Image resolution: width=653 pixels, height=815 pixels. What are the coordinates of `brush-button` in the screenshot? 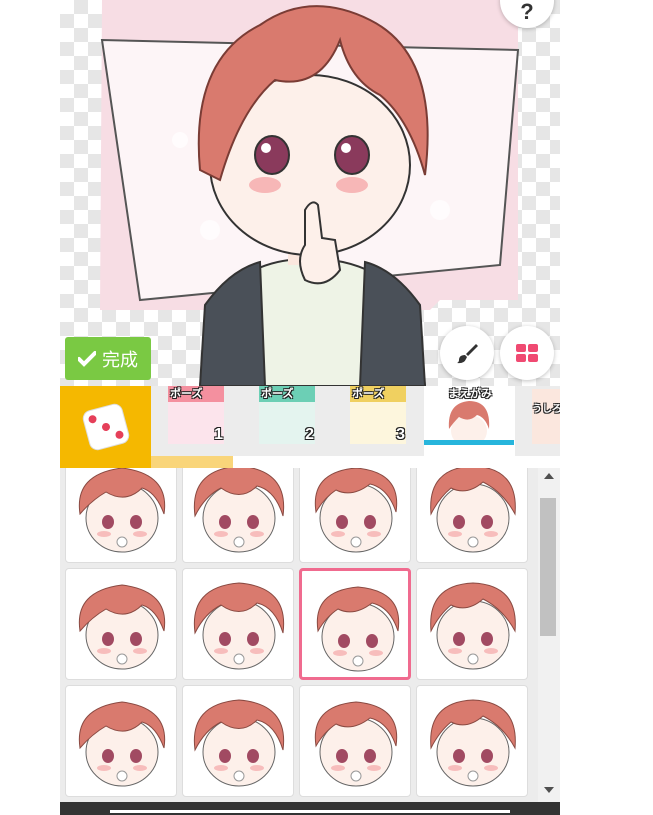 It's located at (467, 353).